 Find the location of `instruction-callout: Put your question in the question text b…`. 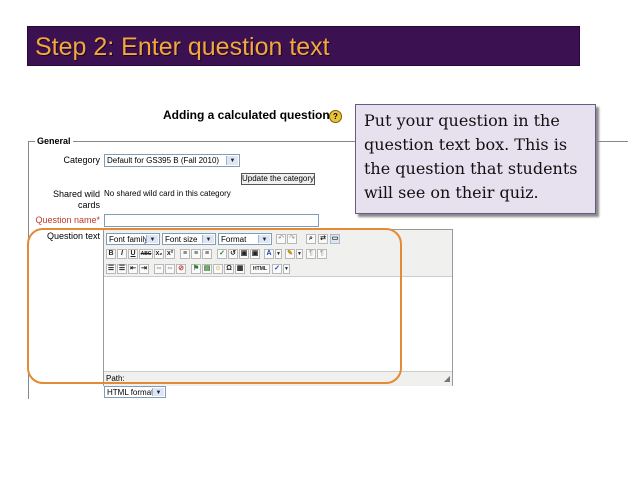

instruction-callout: Put your question in the question text b… is located at coordinates (475, 159).